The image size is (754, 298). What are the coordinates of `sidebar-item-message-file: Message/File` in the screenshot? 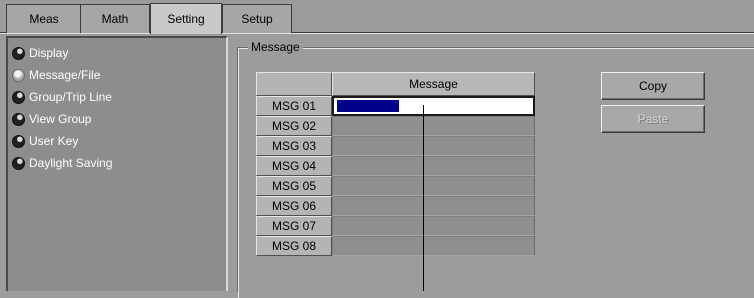 It's located at (56, 75).